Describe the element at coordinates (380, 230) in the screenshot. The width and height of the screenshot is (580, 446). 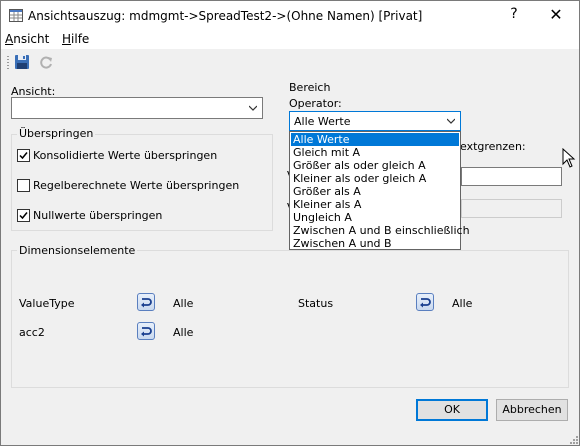
I see `operator-option: Zwischen A und B einschließlich` at that location.